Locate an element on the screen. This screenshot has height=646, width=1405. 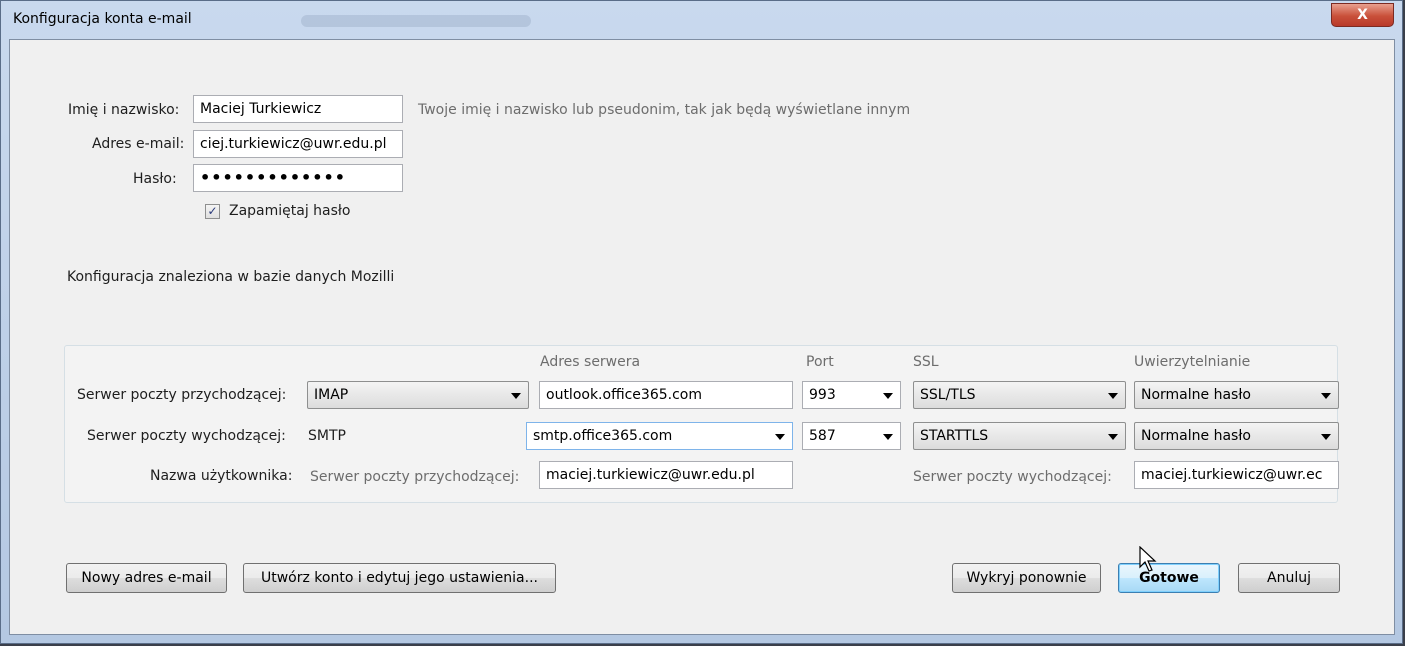
header-ssl: SSL is located at coordinates (926, 362).